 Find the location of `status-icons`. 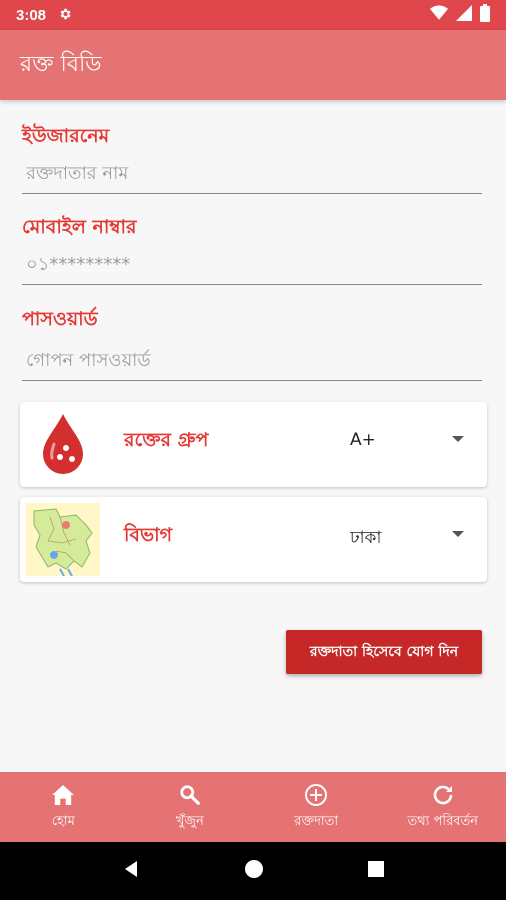

status-icons is located at coordinates (460, 15).